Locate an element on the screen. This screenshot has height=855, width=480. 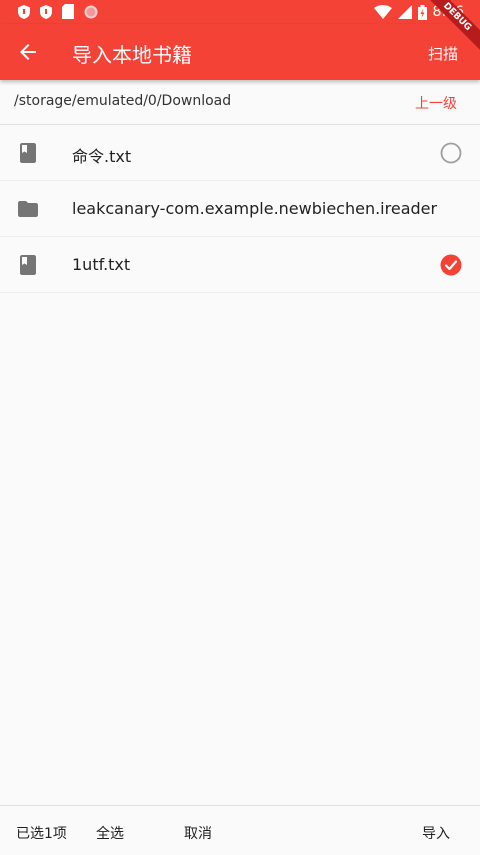
checked-circle-icon is located at coordinates (451, 265).